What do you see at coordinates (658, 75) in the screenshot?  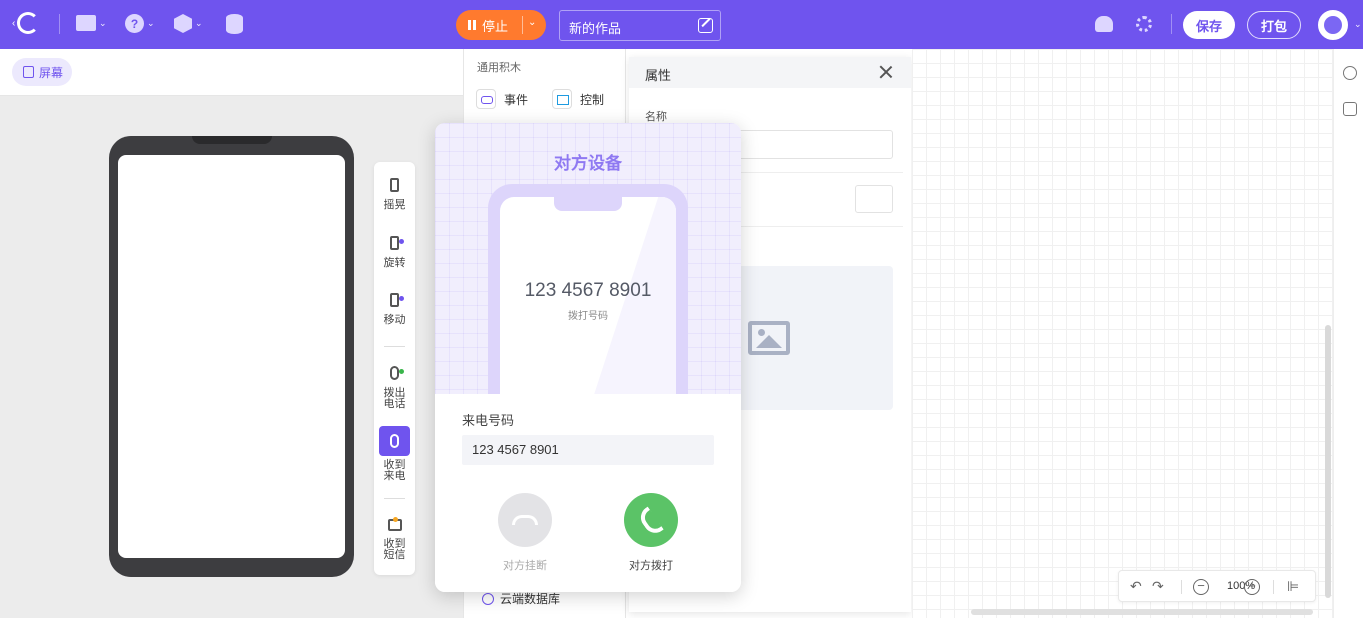 I see `properties-title: 属性` at bounding box center [658, 75].